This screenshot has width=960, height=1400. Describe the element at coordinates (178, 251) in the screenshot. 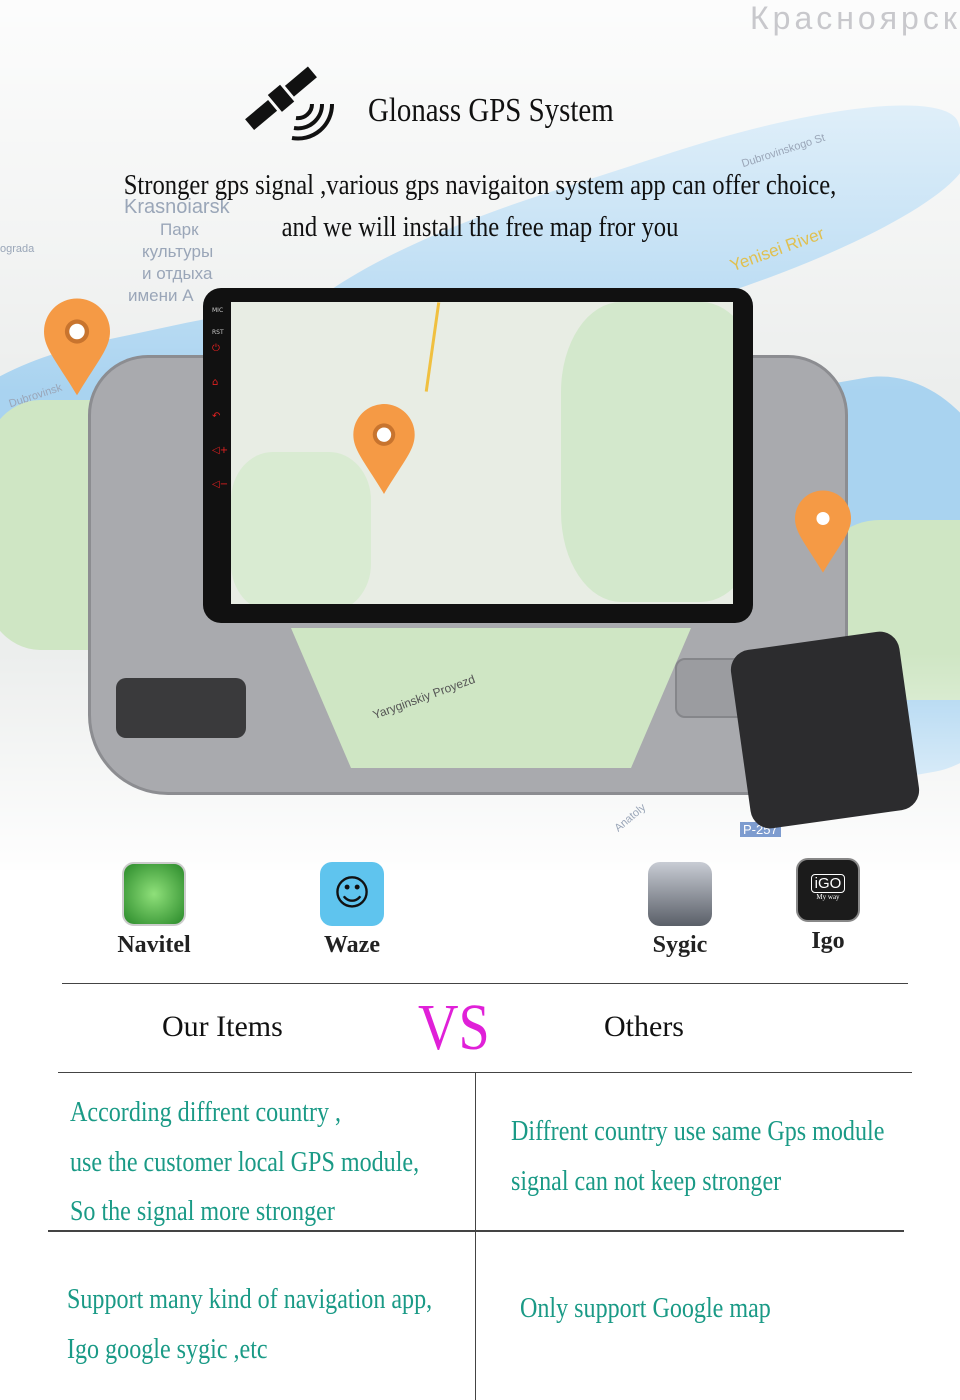

I see `map-label: культуры` at that location.